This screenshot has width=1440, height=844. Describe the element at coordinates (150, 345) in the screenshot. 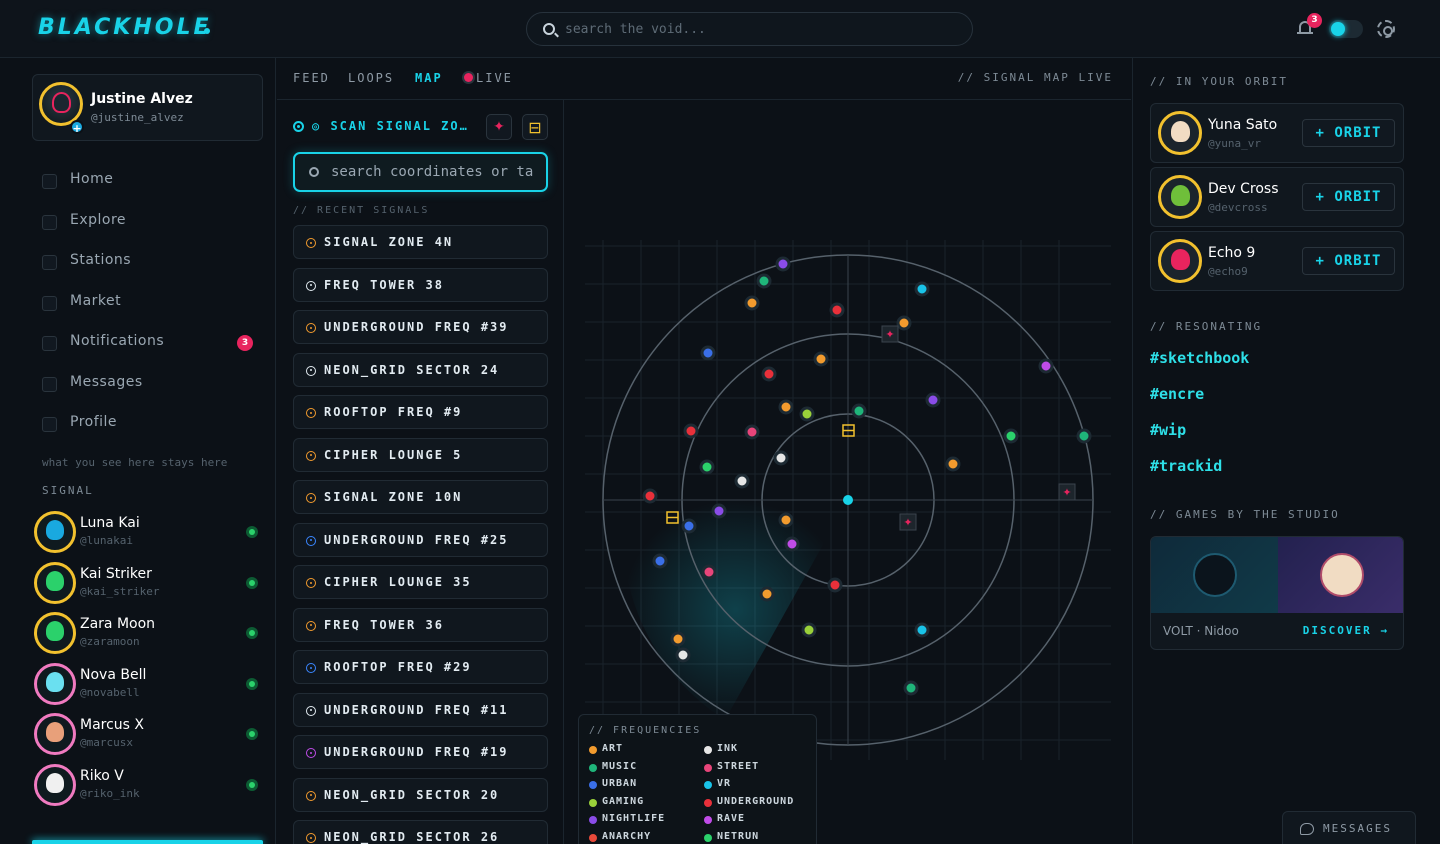

I see `nav-item-notifications: Notifications 3` at that location.